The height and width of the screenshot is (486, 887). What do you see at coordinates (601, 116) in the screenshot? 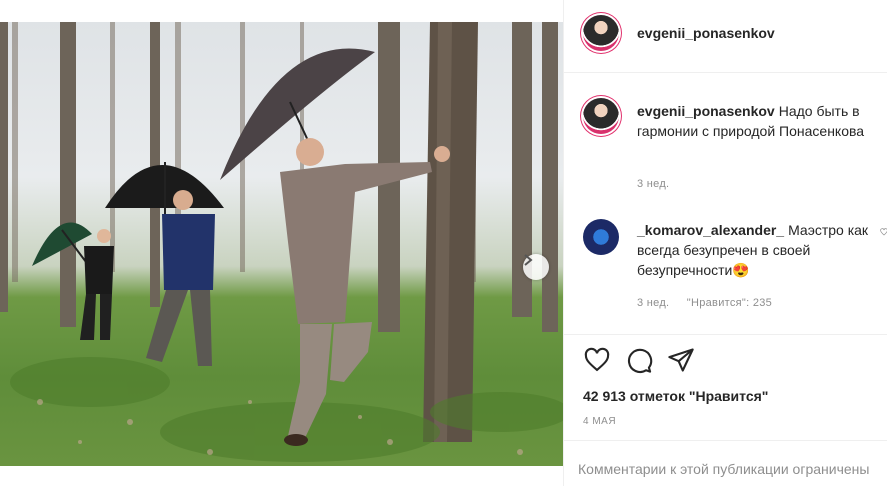
I see `caption-avatar` at bounding box center [601, 116].